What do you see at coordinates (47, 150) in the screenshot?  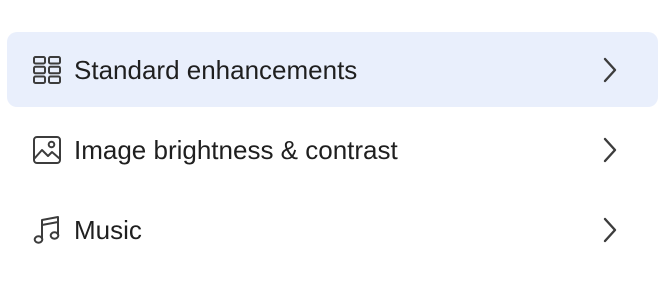 I see `image-icon` at bounding box center [47, 150].